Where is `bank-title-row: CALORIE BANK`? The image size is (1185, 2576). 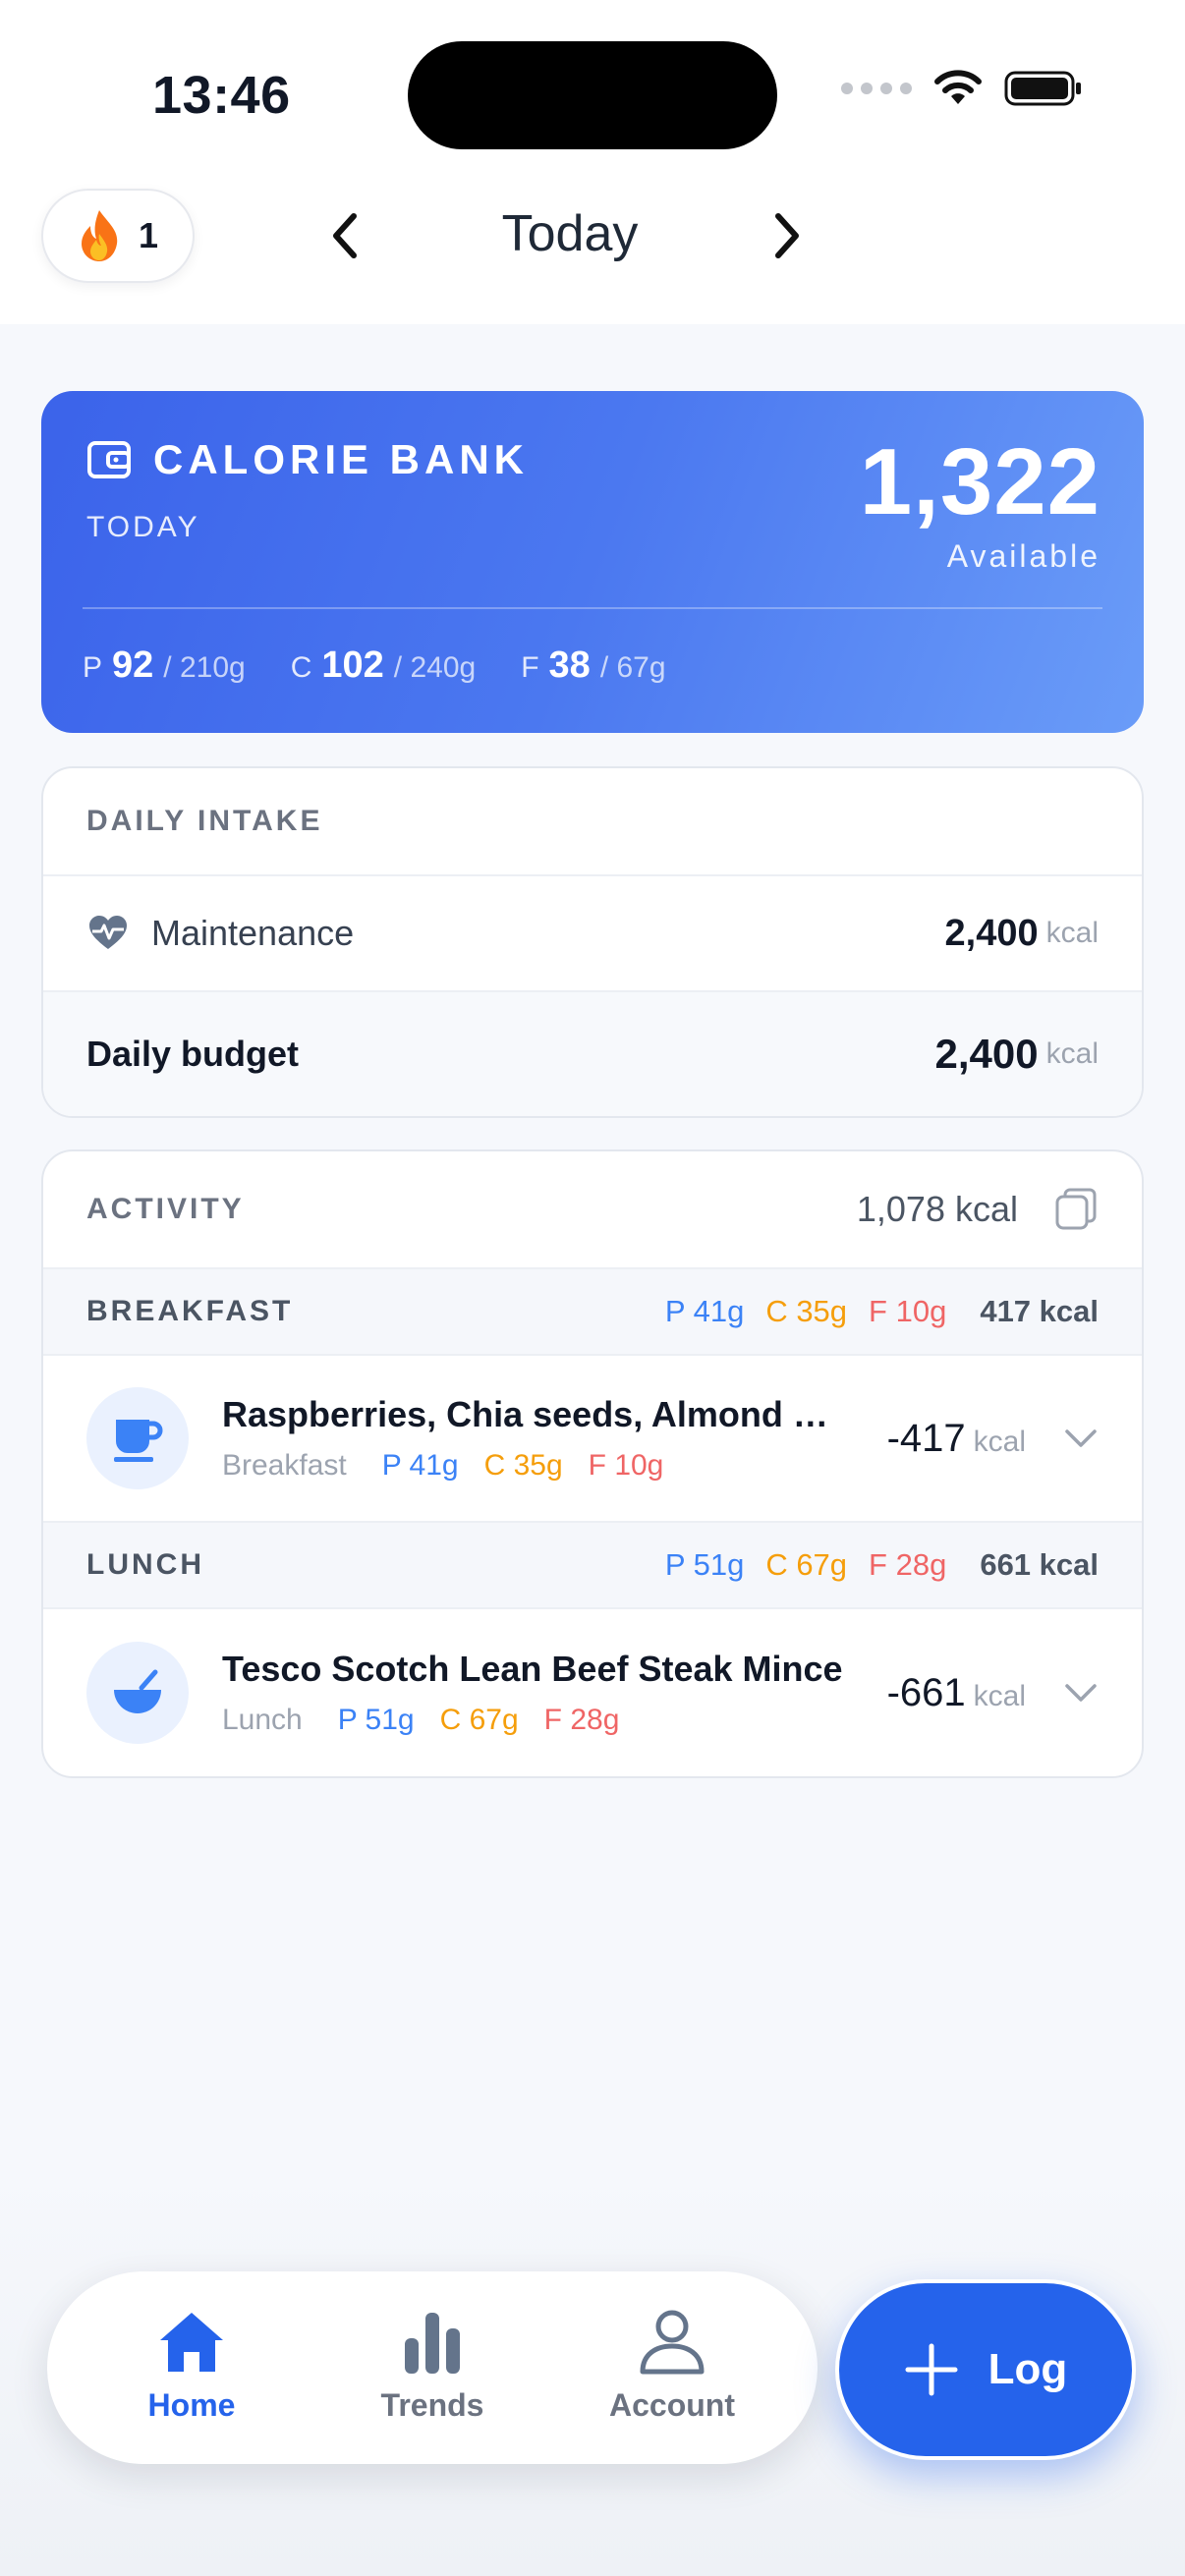
bank-title-row: CALORIE BANK is located at coordinates (308, 459).